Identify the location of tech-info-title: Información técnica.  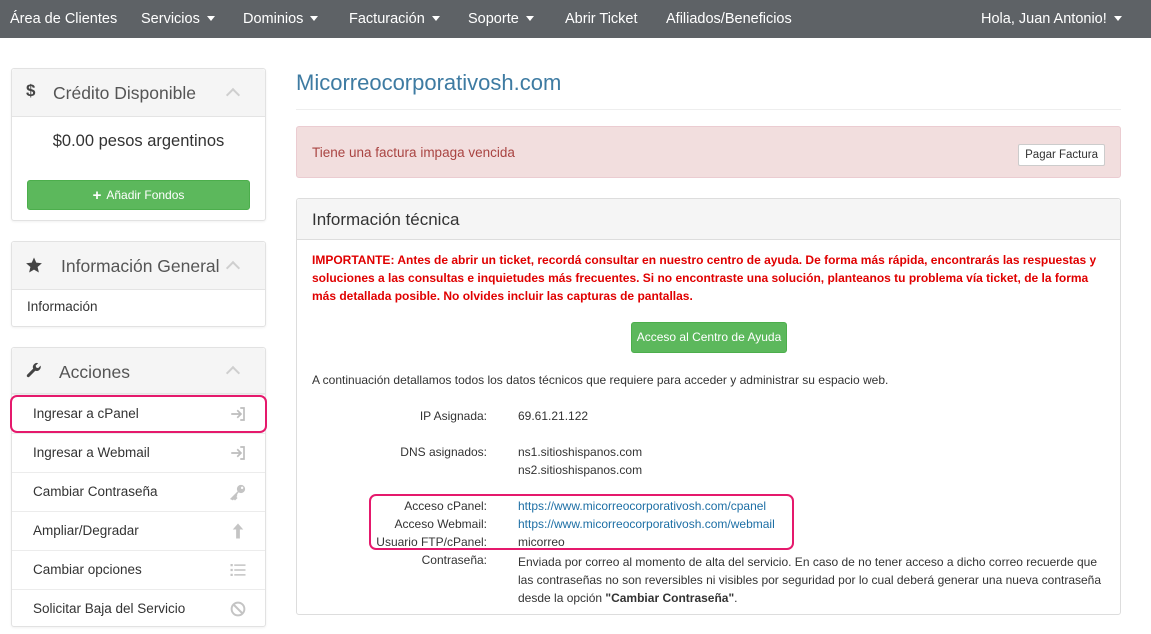
(386, 219).